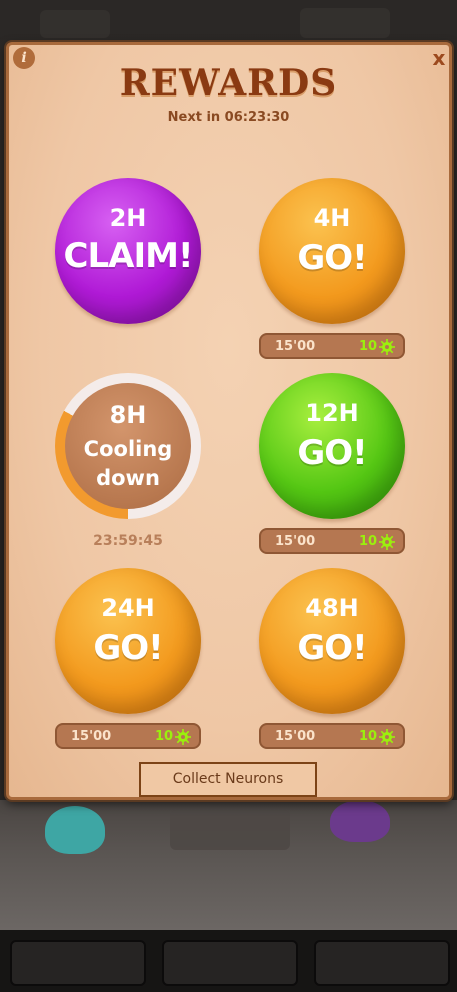 This screenshot has height=992, width=457. What do you see at coordinates (128, 256) in the screenshot?
I see `reward-action-label: CLAIM!` at bounding box center [128, 256].